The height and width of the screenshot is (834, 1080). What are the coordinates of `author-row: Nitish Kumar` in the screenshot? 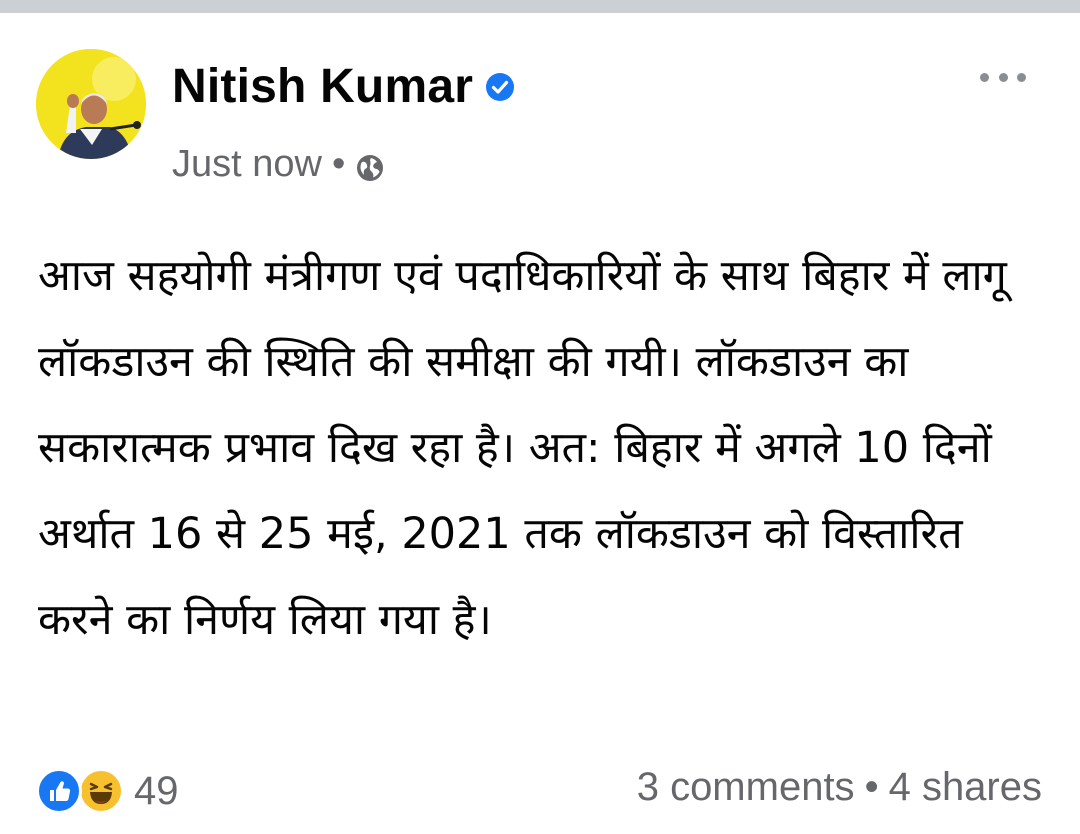 It's located at (343, 86).